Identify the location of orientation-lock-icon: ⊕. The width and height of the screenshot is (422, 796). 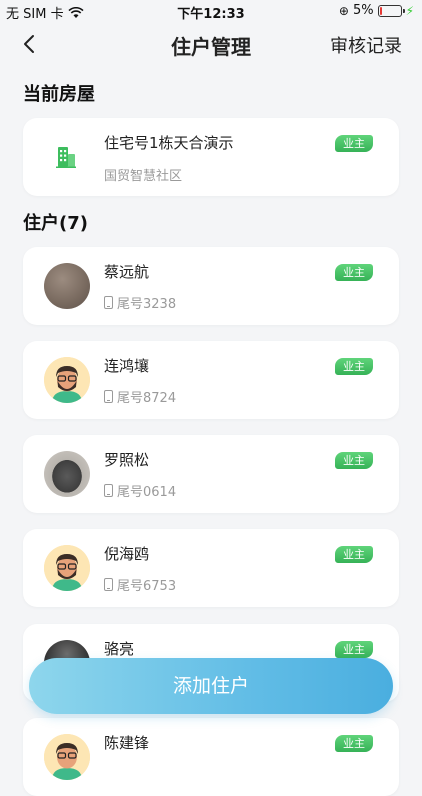
(343, 10).